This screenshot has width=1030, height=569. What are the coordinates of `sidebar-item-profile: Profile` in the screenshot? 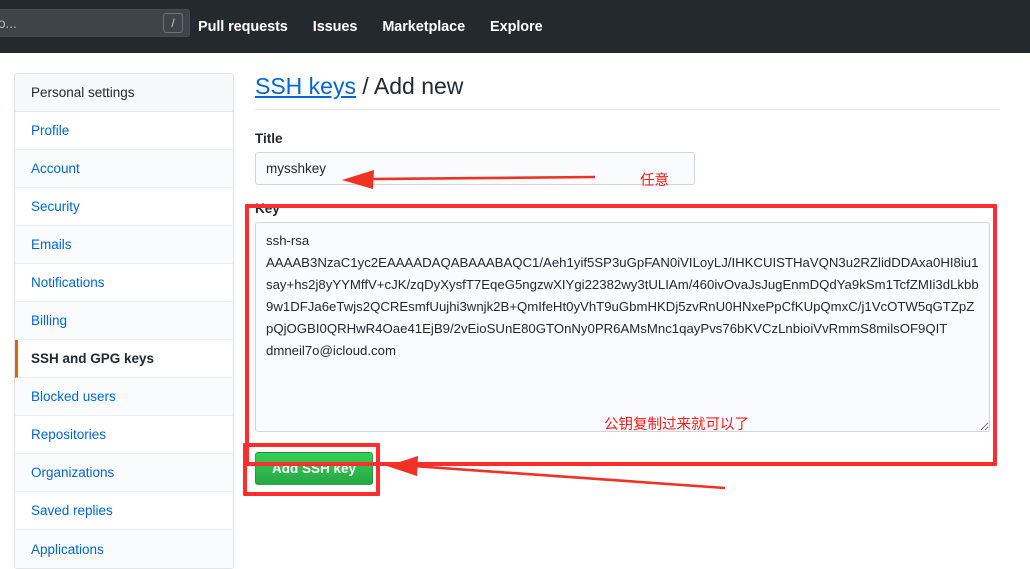 It's located at (124, 131).